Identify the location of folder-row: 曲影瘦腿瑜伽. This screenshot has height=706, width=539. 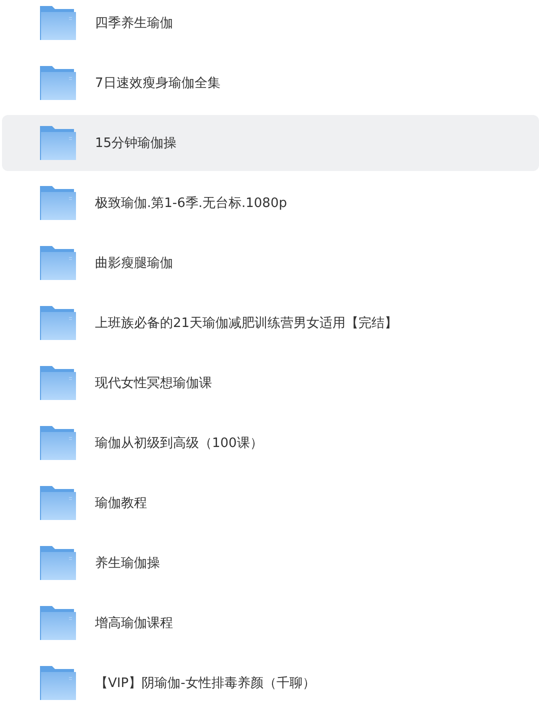
(270, 263).